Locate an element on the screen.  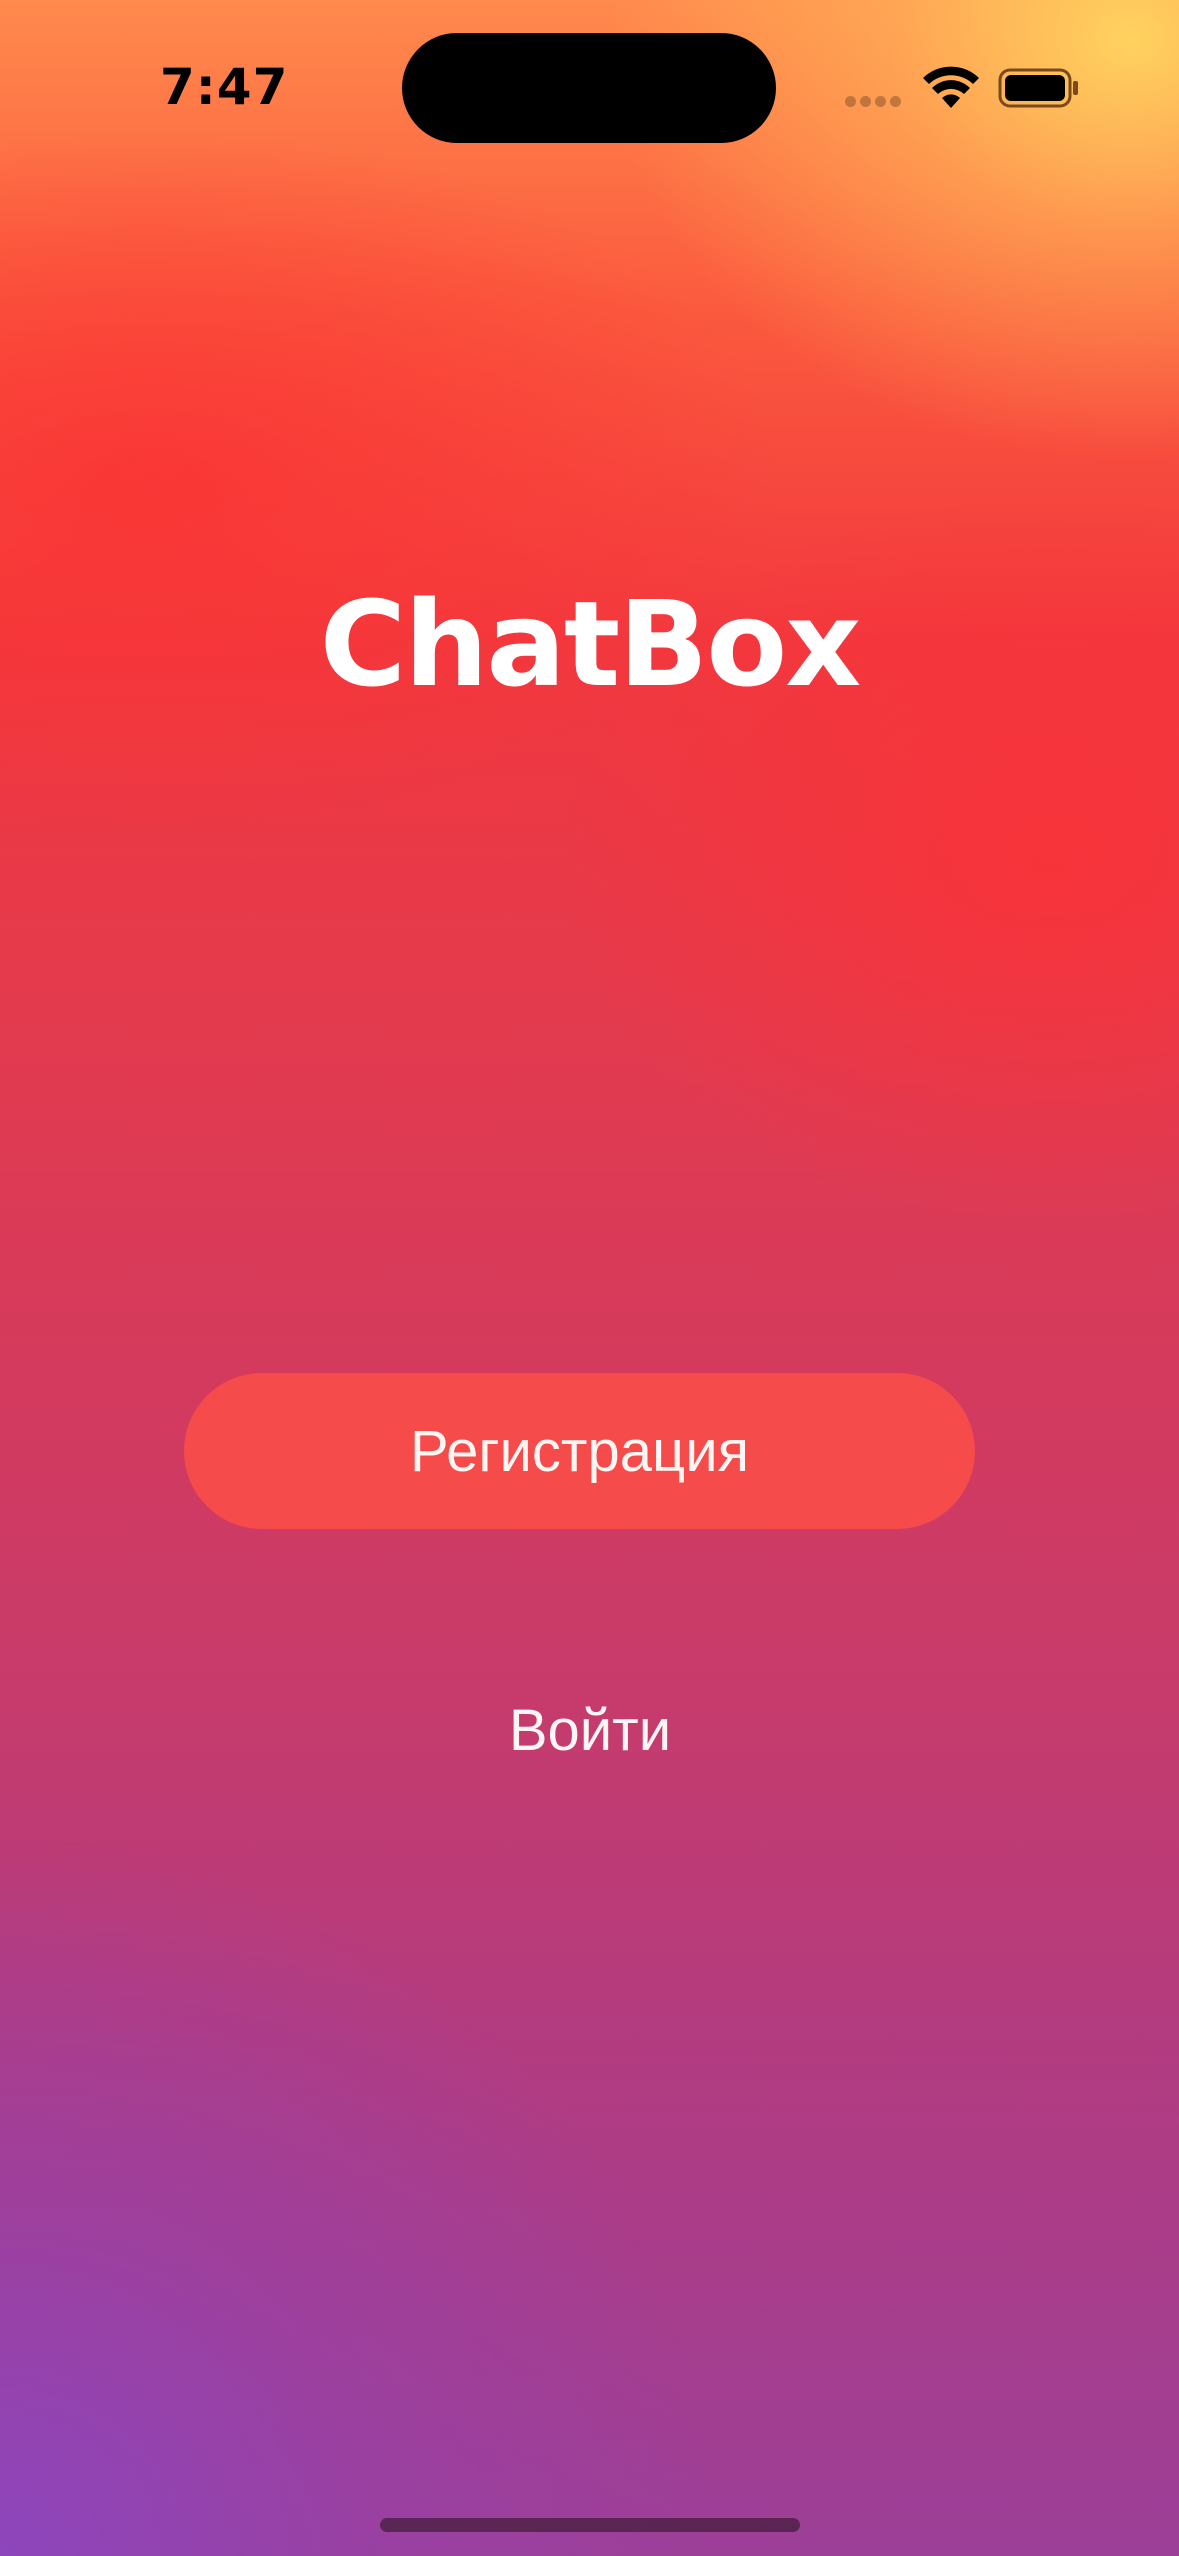
register-button: Регистрация is located at coordinates (579, 1451).